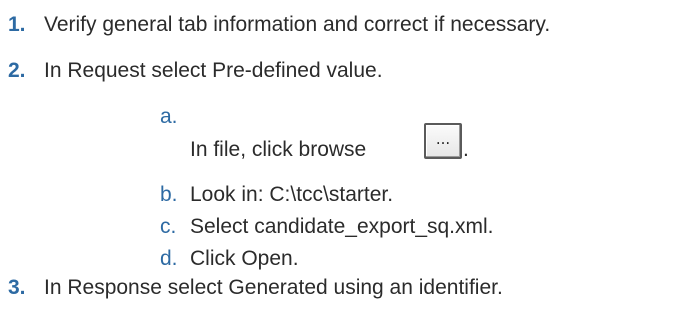  What do you see at coordinates (17, 24) in the screenshot?
I see `step-number: 1.` at bounding box center [17, 24].